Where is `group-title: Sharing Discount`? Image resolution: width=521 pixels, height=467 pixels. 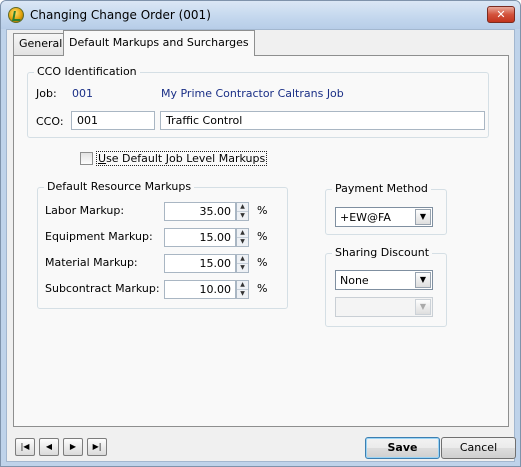
group-title: Sharing Discount is located at coordinates (382, 252).